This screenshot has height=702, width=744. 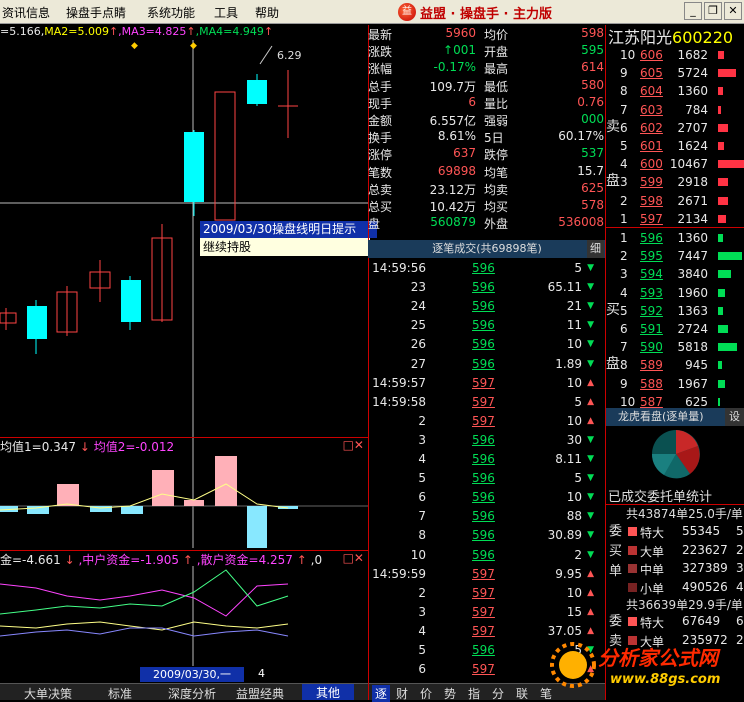 I want to click on menu-tools: 工具, so click(x=226, y=12).